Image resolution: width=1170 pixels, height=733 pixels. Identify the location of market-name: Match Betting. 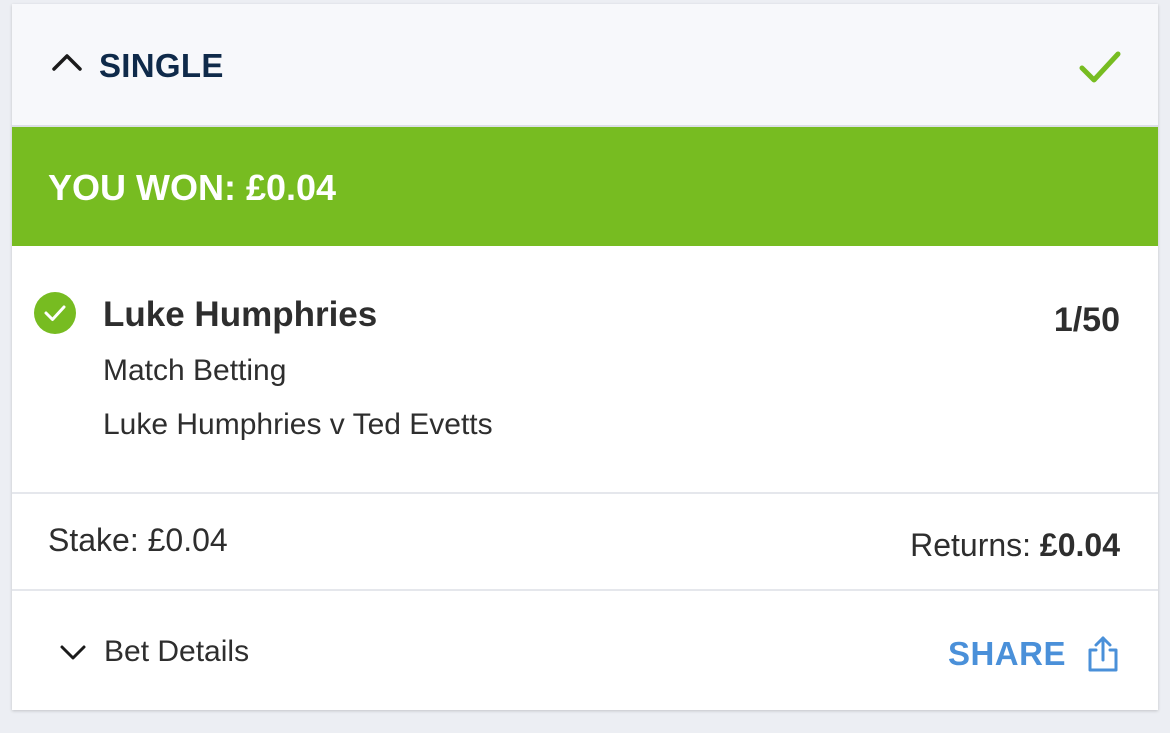
(195, 370).